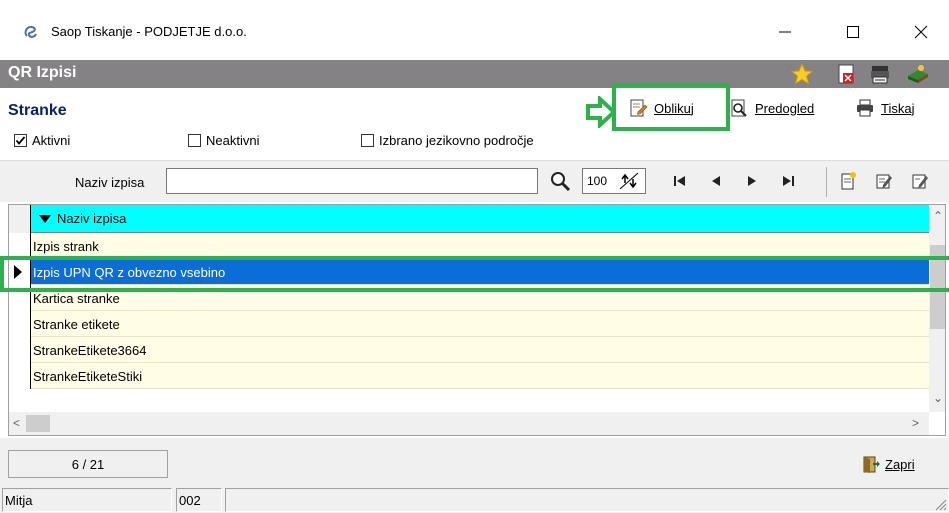  I want to click on window-title: Saop Tiskanje - PODJETJE d.o.o., so click(149, 31).